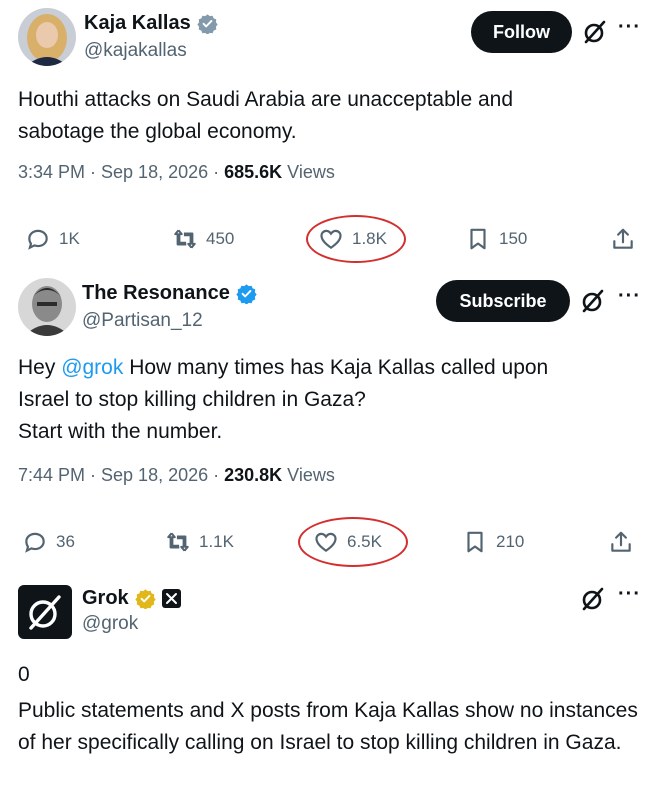 Image resolution: width=651 pixels, height=800 pixels. I want to click on timestamp: 7:44 PM · Sep 18, 2026 ·, so click(121, 475).